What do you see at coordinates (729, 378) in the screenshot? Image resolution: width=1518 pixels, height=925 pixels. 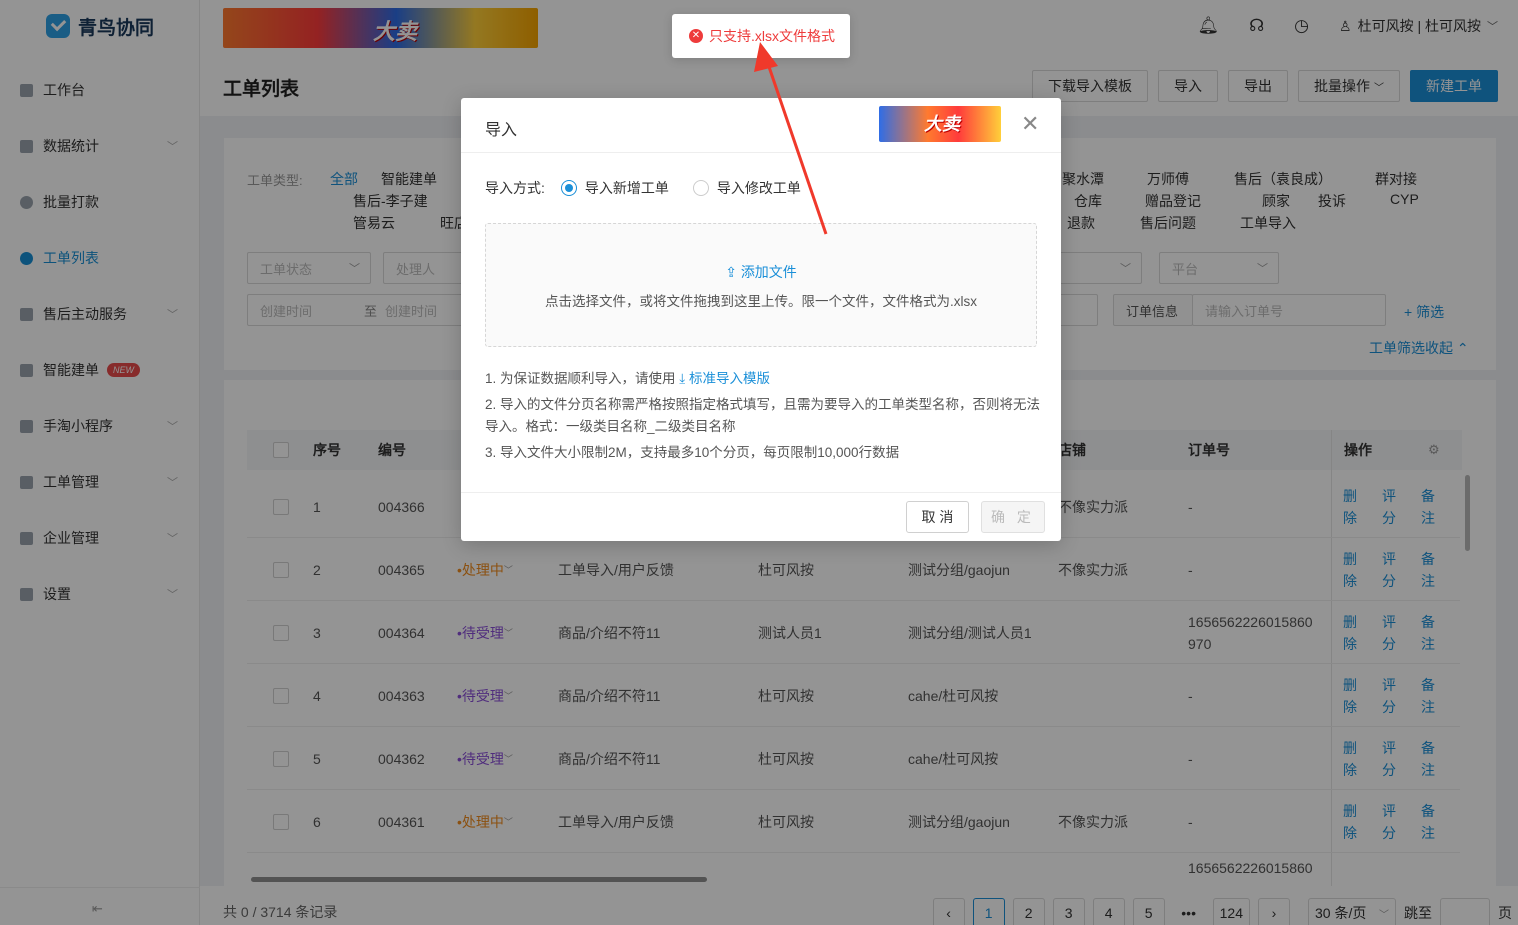 I see `standard-template-label: 标准导入模版` at bounding box center [729, 378].